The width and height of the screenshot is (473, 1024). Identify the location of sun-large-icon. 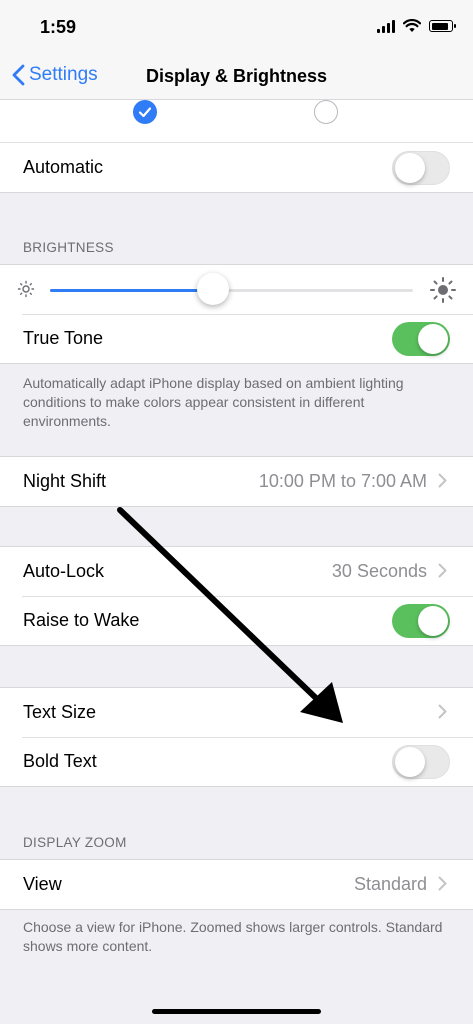
(443, 290).